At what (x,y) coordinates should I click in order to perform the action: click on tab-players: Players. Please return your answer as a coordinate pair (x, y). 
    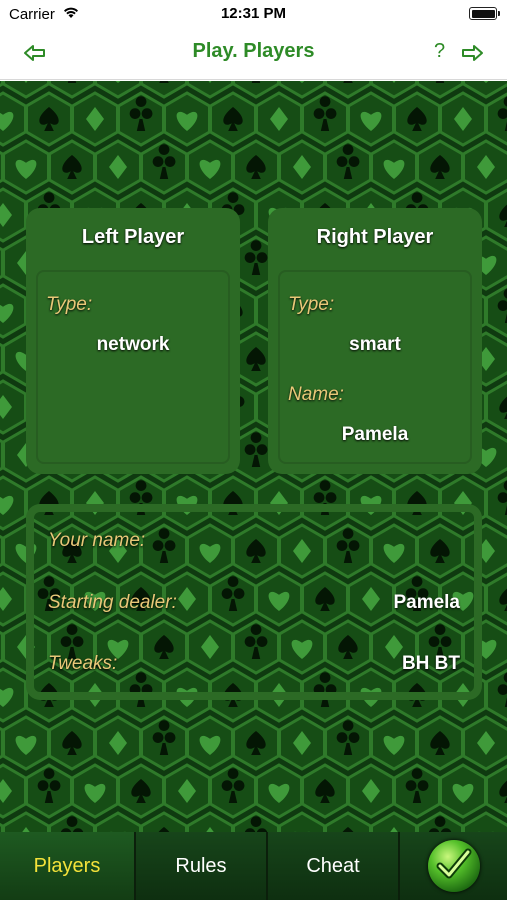
    Looking at the image, I should click on (68, 866).